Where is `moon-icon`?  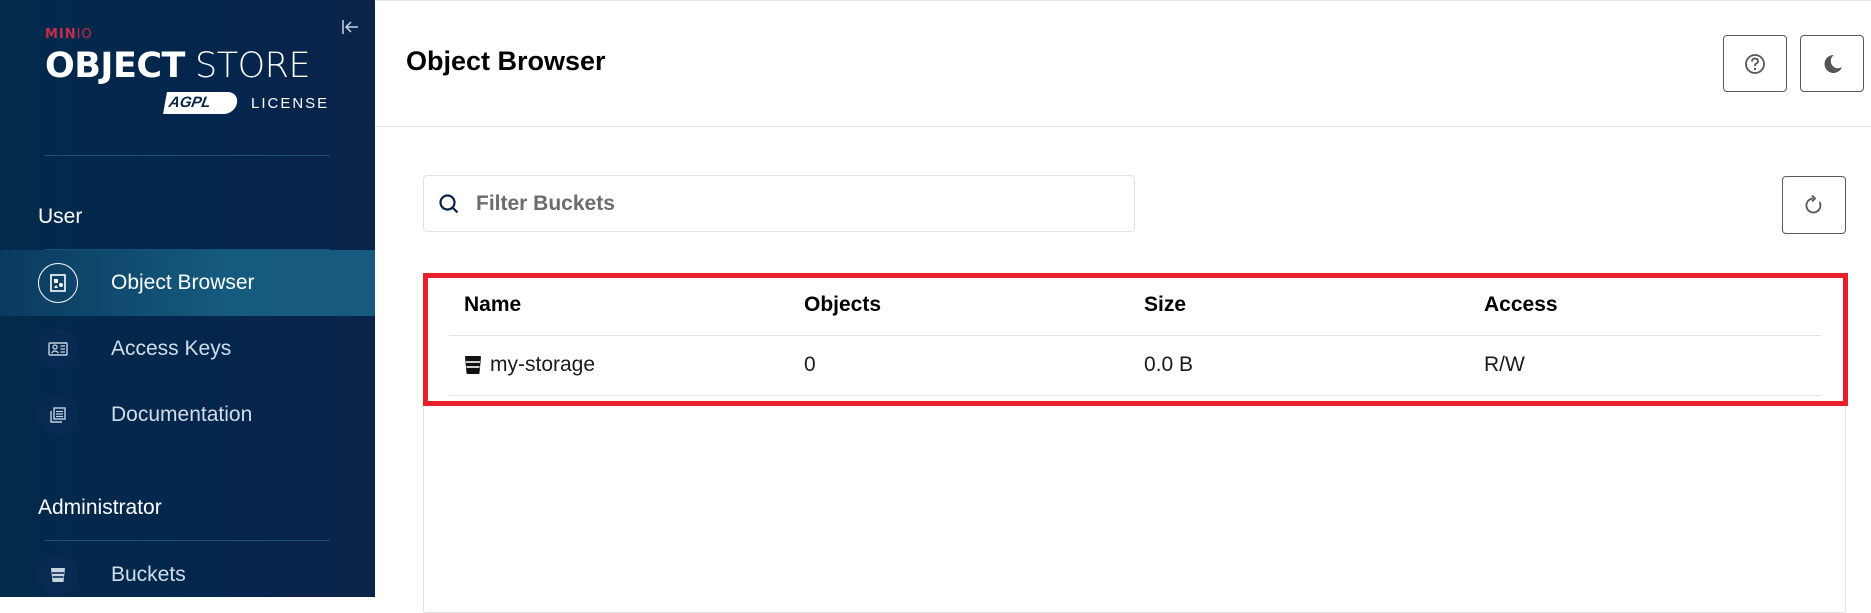 moon-icon is located at coordinates (1833, 63).